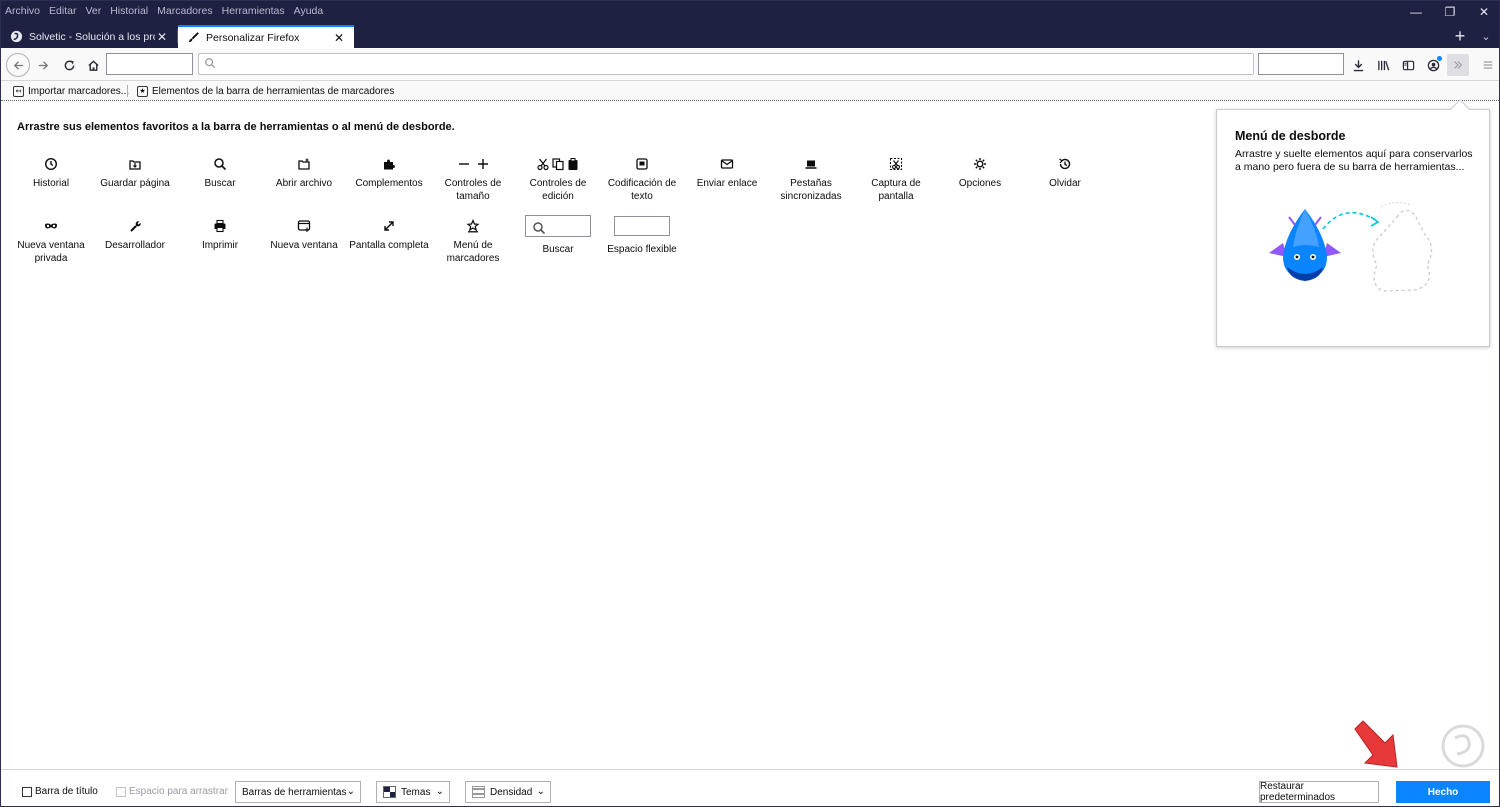 This screenshot has width=1500, height=807. I want to click on home-button, so click(93, 65).